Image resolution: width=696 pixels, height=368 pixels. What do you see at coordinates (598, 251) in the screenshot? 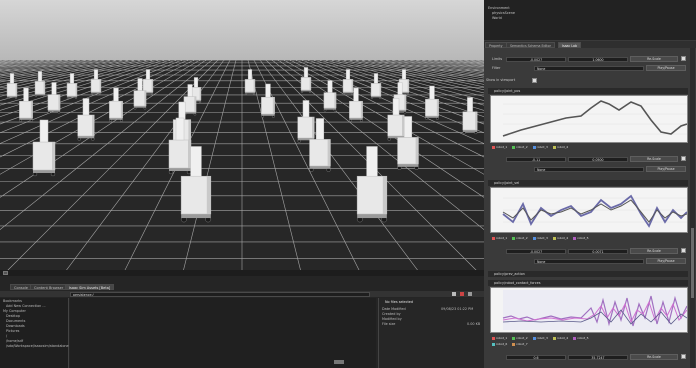
I see `limit-max-field: 0.0071` at bounding box center [598, 251].